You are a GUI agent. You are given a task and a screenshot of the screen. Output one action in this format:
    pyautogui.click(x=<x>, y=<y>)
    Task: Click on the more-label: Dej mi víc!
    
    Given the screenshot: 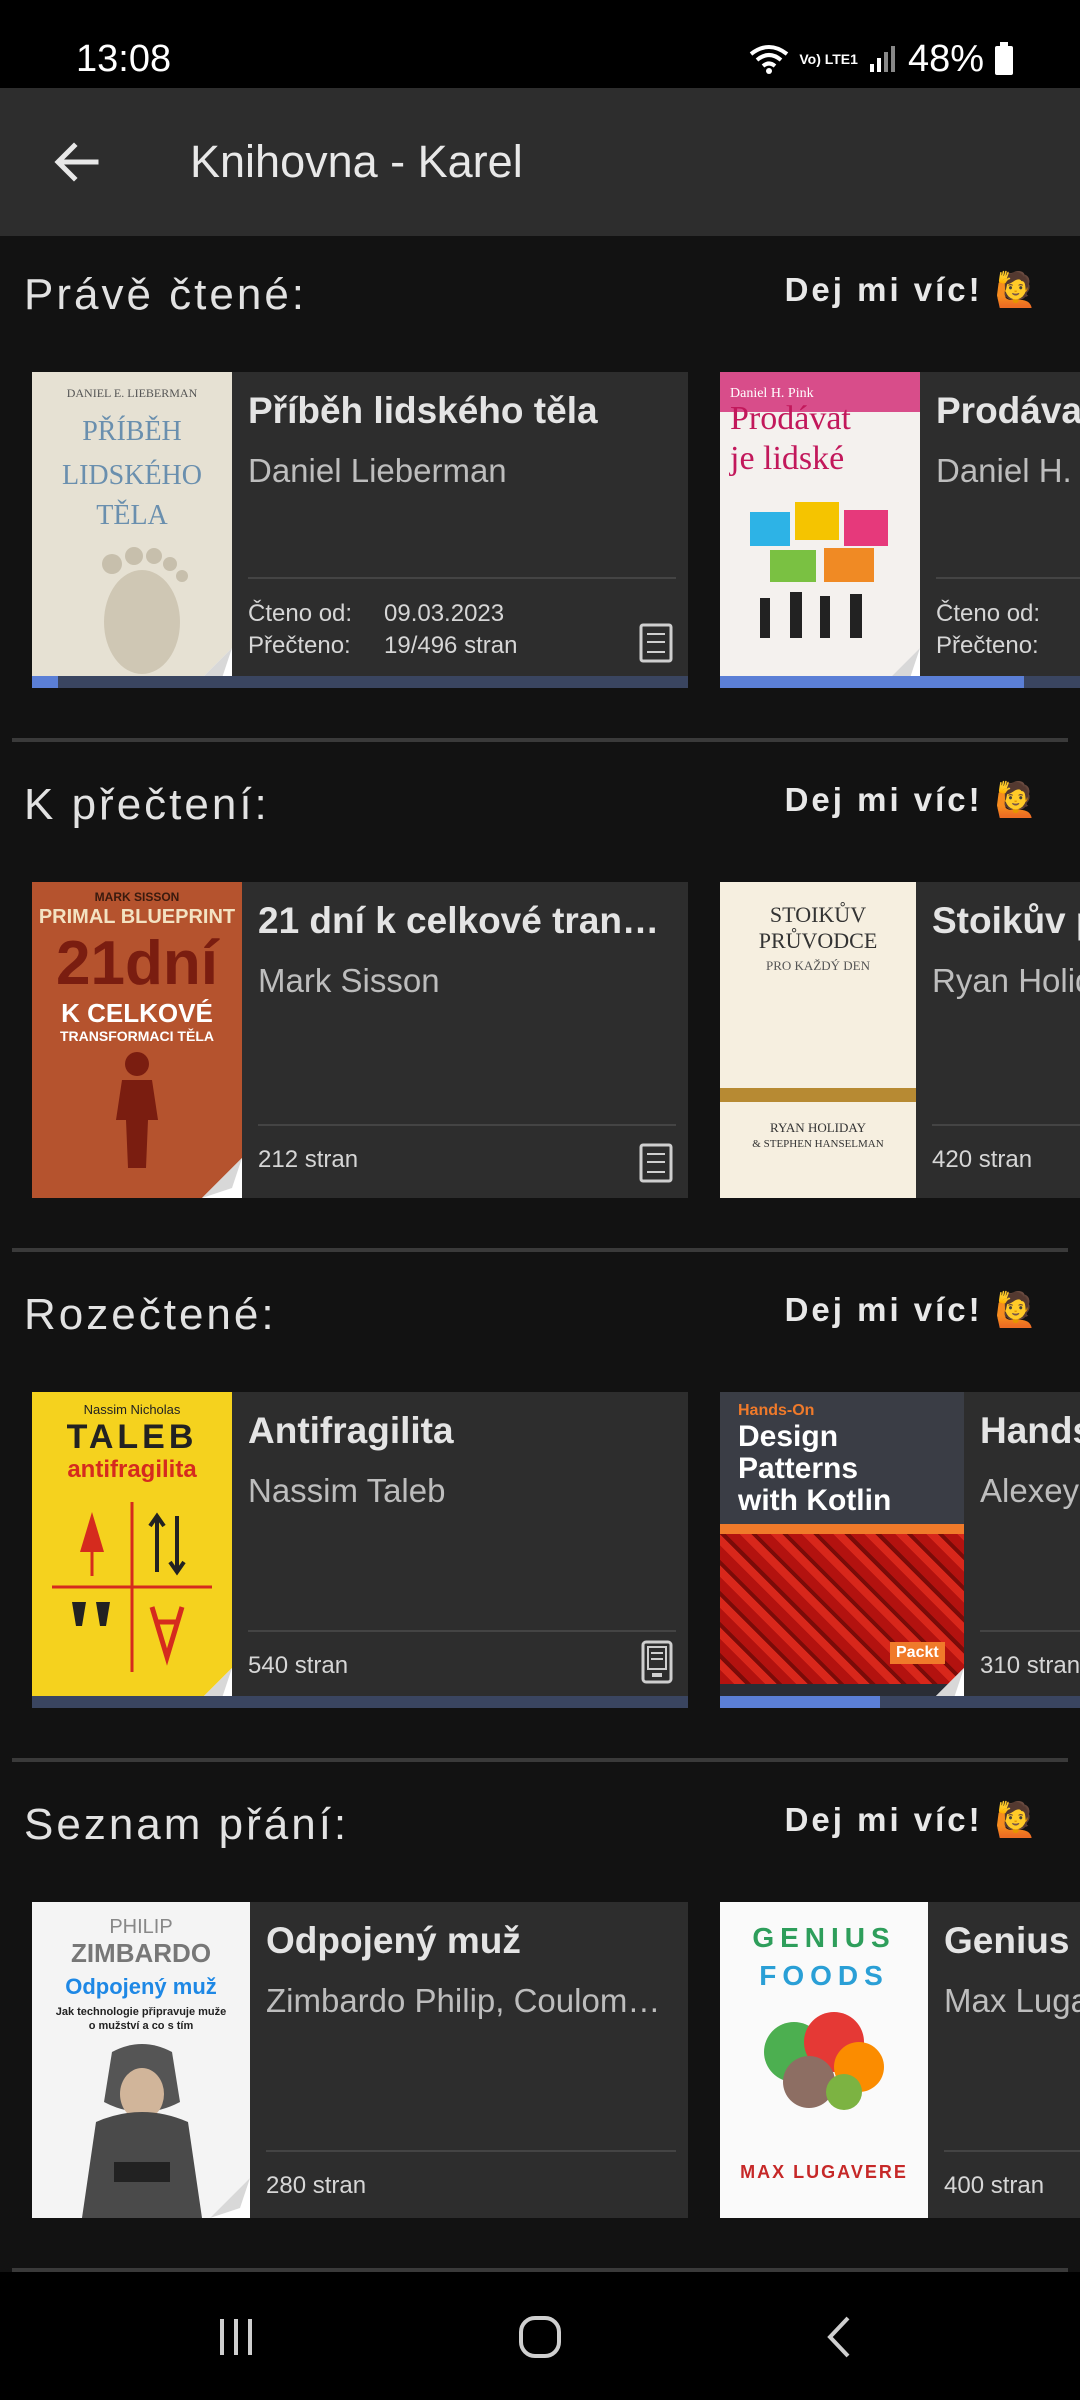 What is the action you would take?
    pyautogui.click(x=883, y=289)
    